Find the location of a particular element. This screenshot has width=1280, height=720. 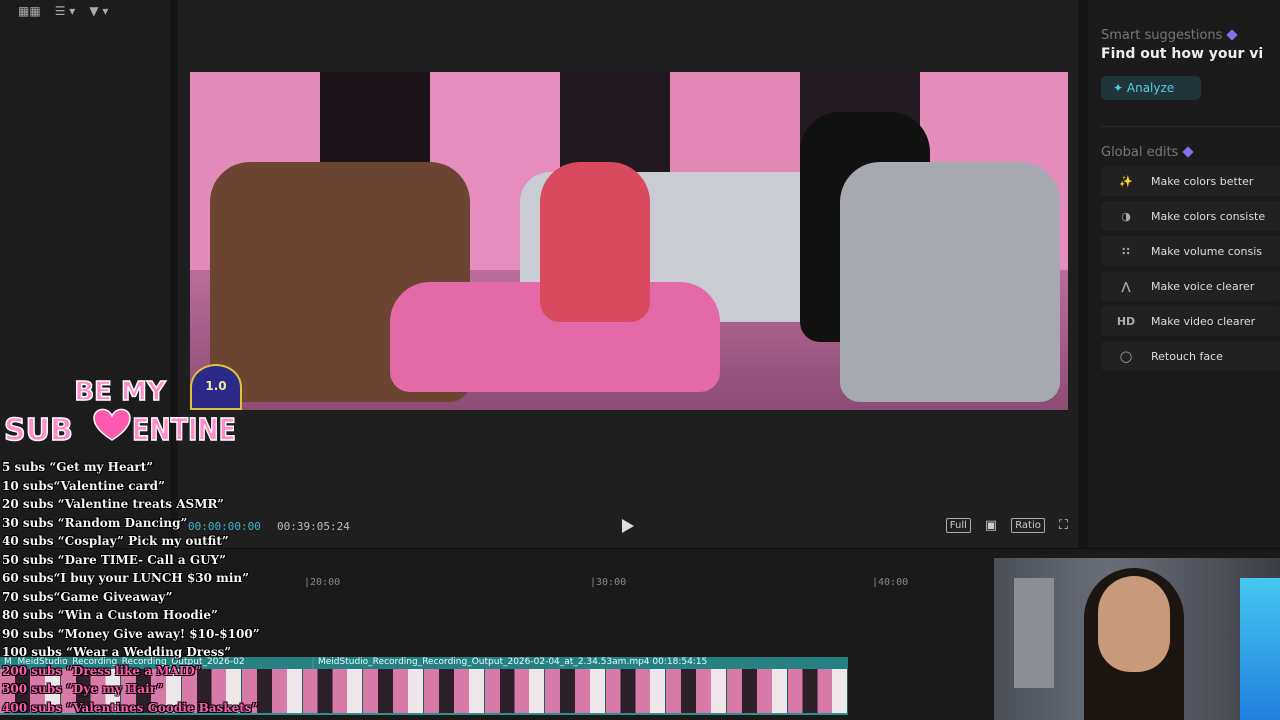

logo-line-1: BE MY is located at coordinates (120, 392).